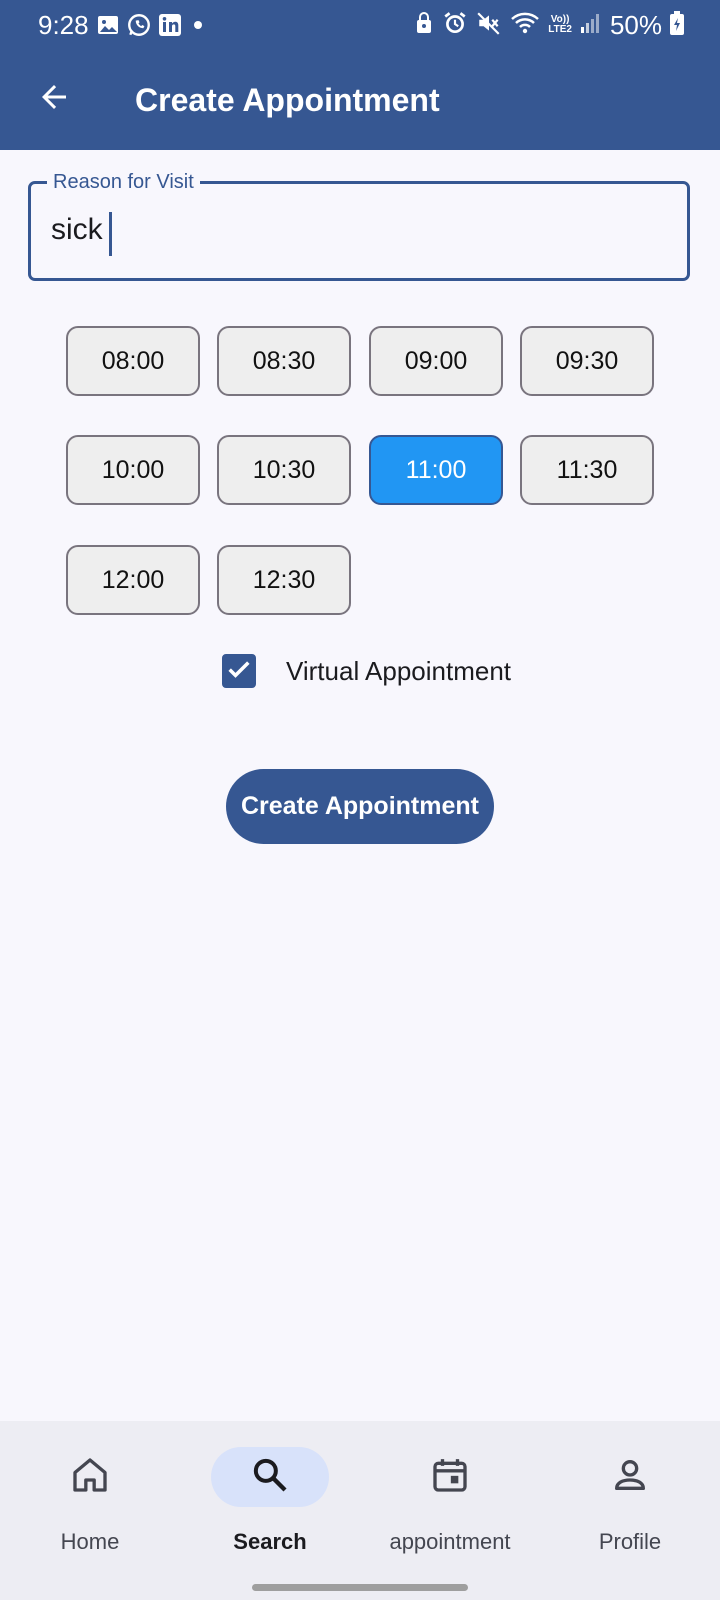 Image resolution: width=720 pixels, height=1600 pixels. Describe the element at coordinates (287, 100) in the screenshot. I see `page-title: Create Appointment` at that location.